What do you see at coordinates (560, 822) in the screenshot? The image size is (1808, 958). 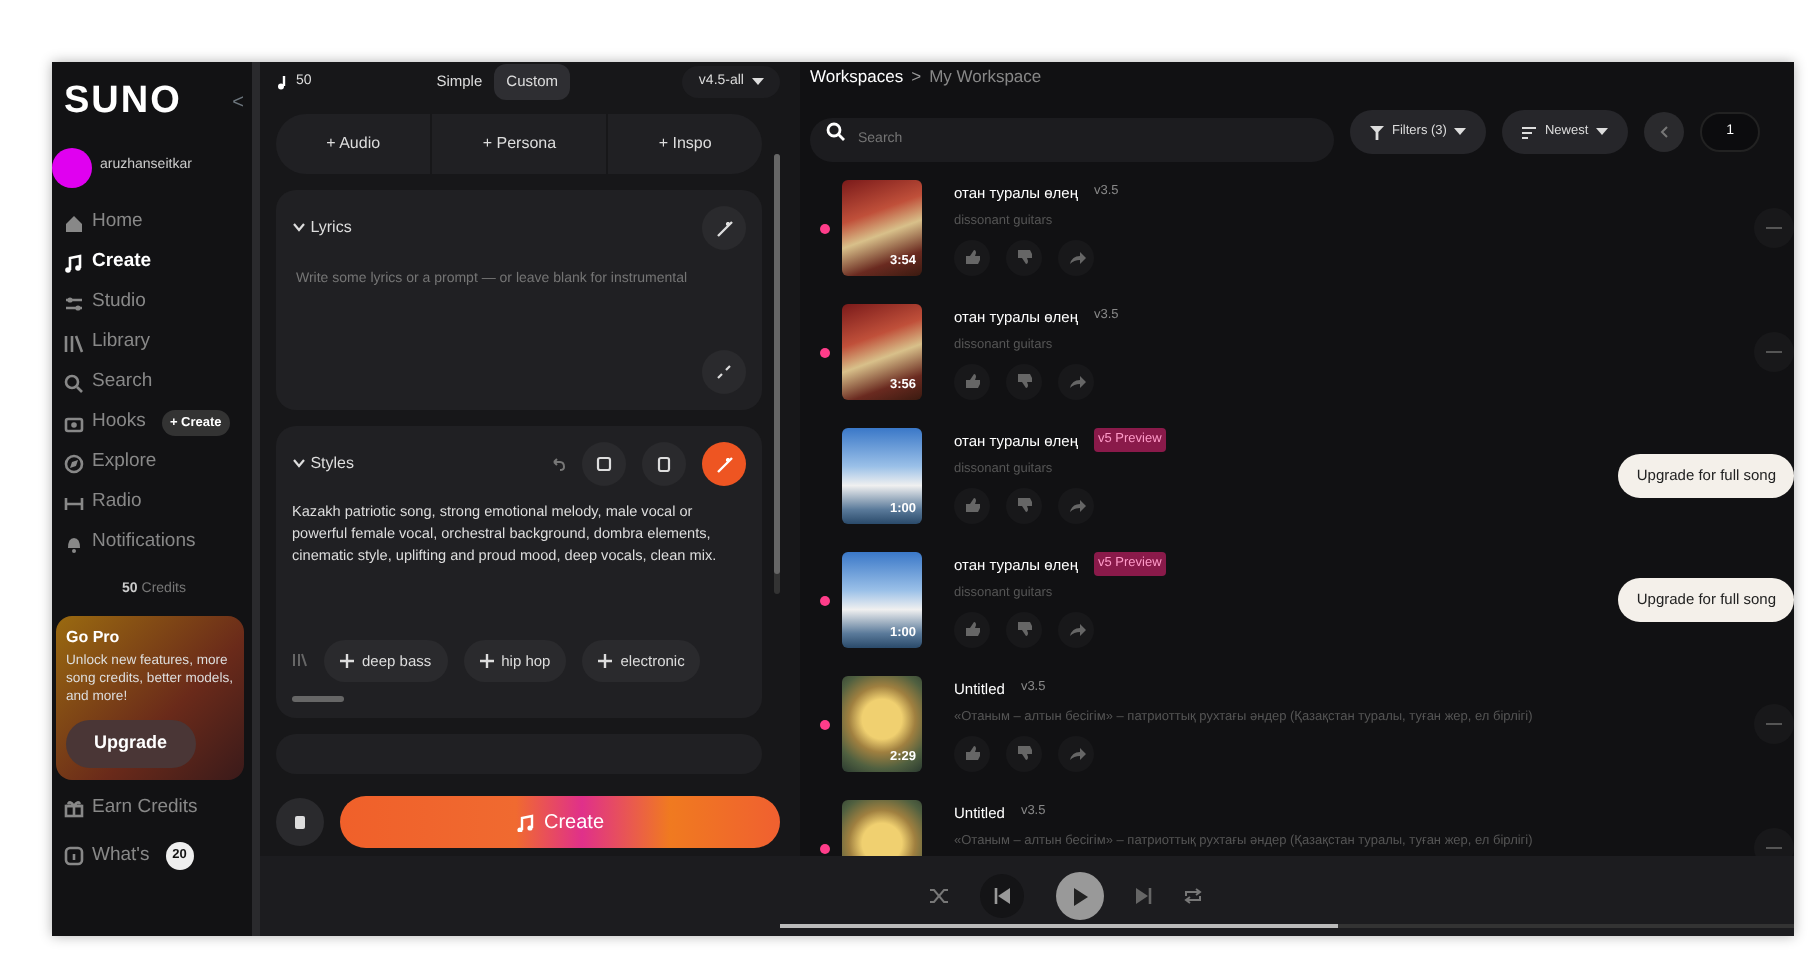 I see `create-button: Create` at bounding box center [560, 822].